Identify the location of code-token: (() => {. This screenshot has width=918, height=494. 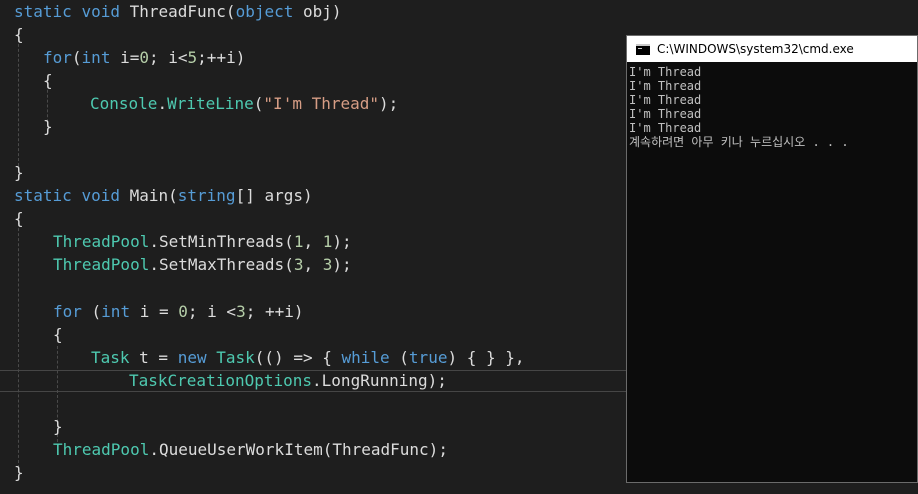
(298, 357).